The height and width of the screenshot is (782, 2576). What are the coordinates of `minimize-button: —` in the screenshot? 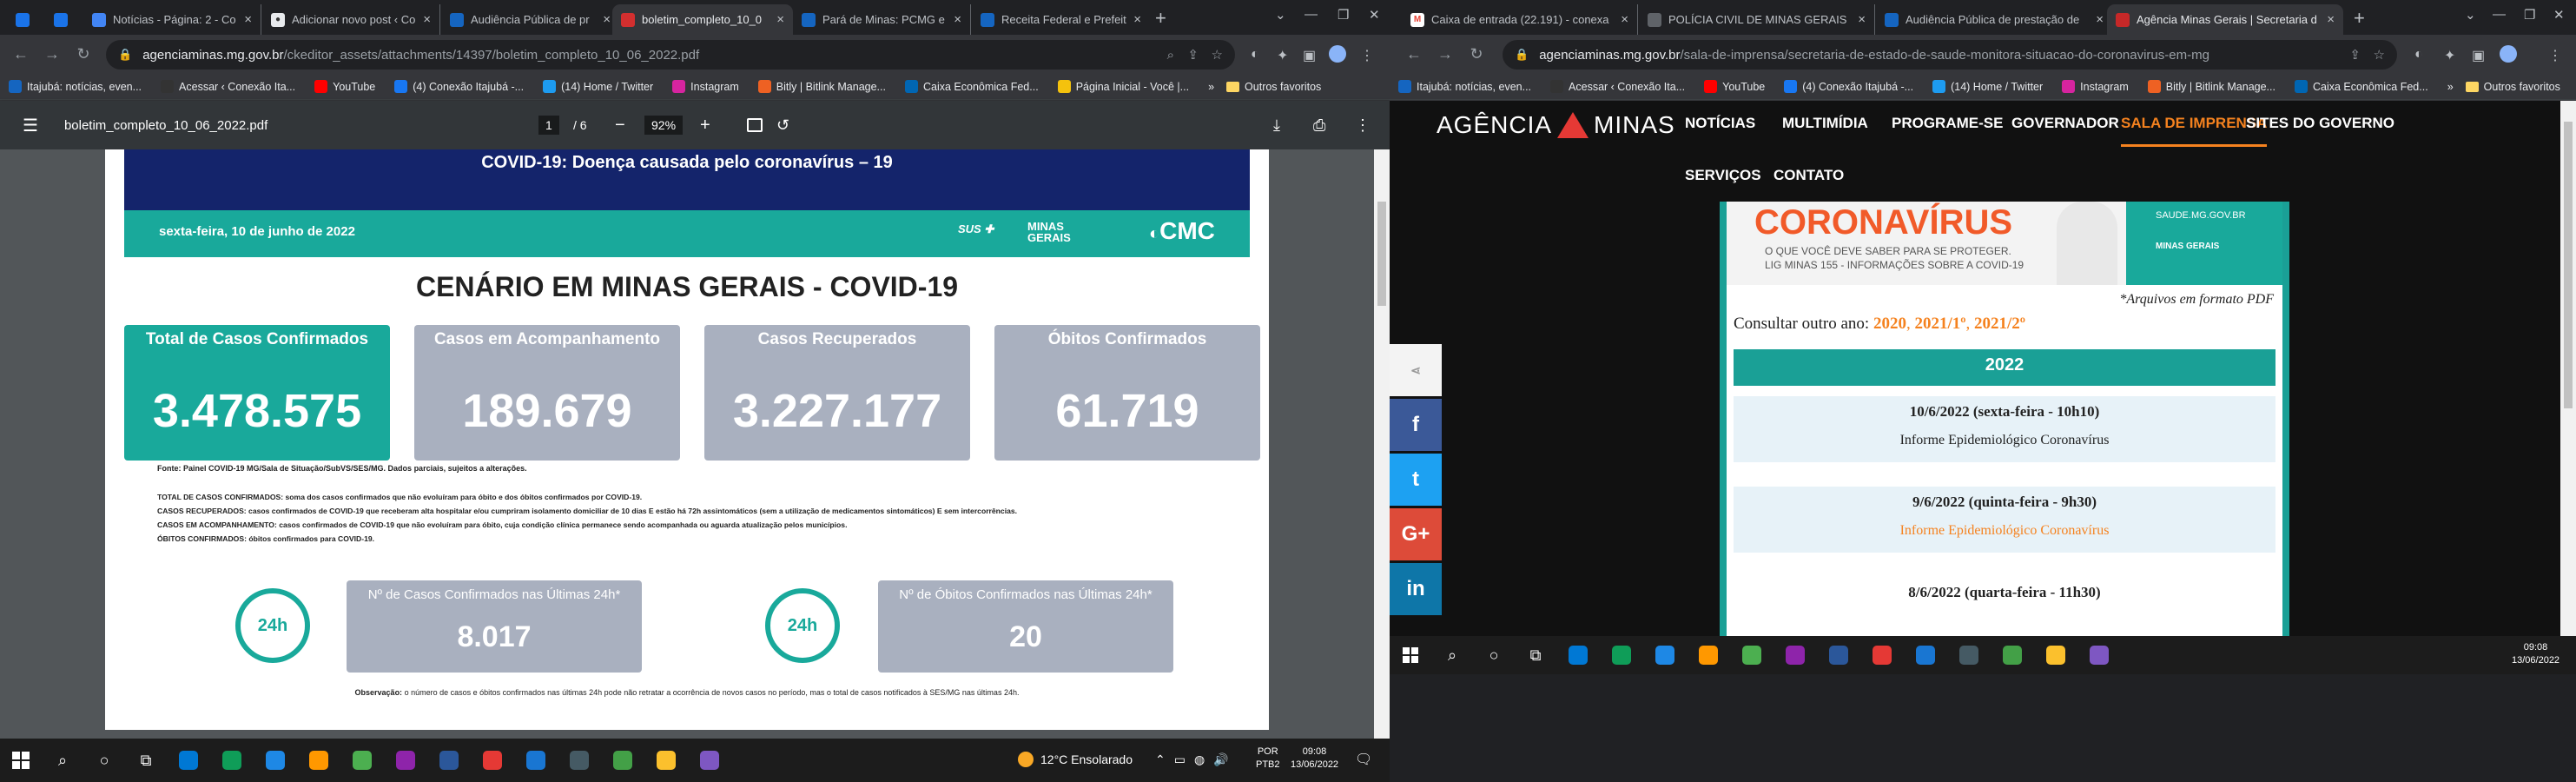 It's located at (1312, 15).